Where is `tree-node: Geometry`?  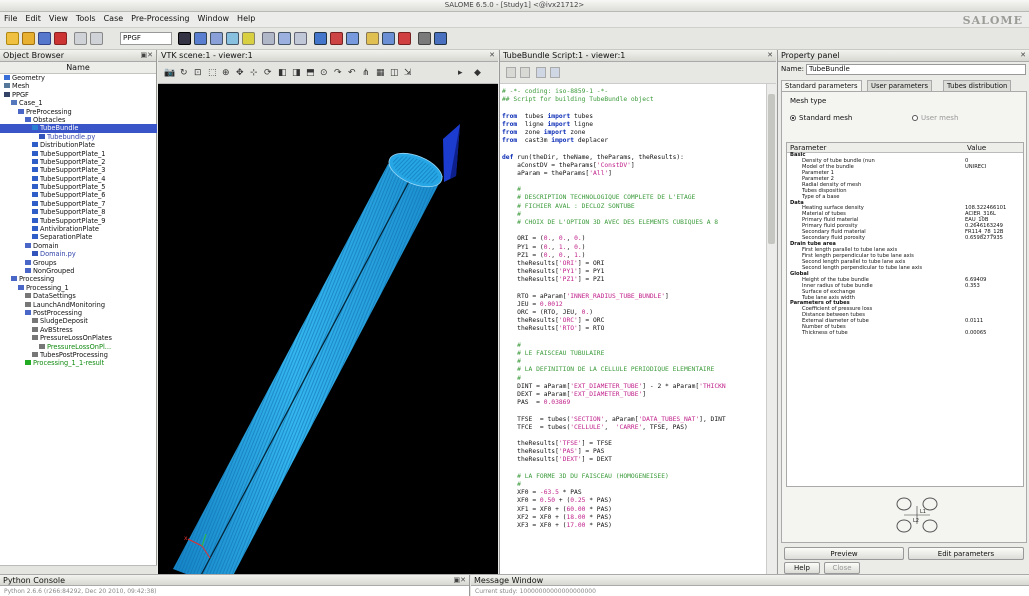
tree-node: Geometry is located at coordinates (78, 78).